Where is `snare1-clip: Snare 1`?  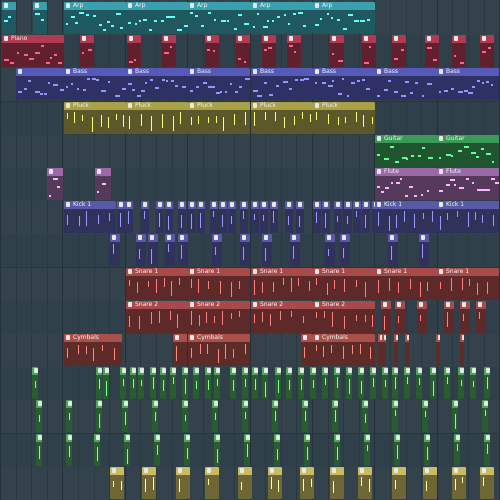
snare1-clip: Snare 1 is located at coordinates (344, 284).